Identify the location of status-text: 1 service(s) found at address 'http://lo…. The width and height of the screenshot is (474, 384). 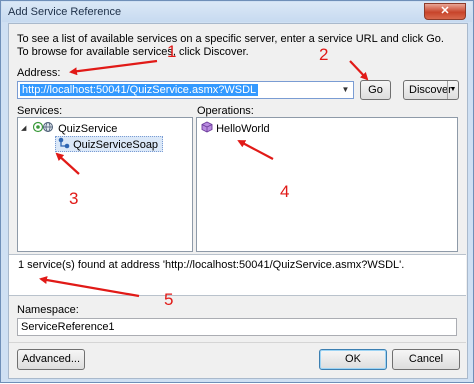
(211, 265).